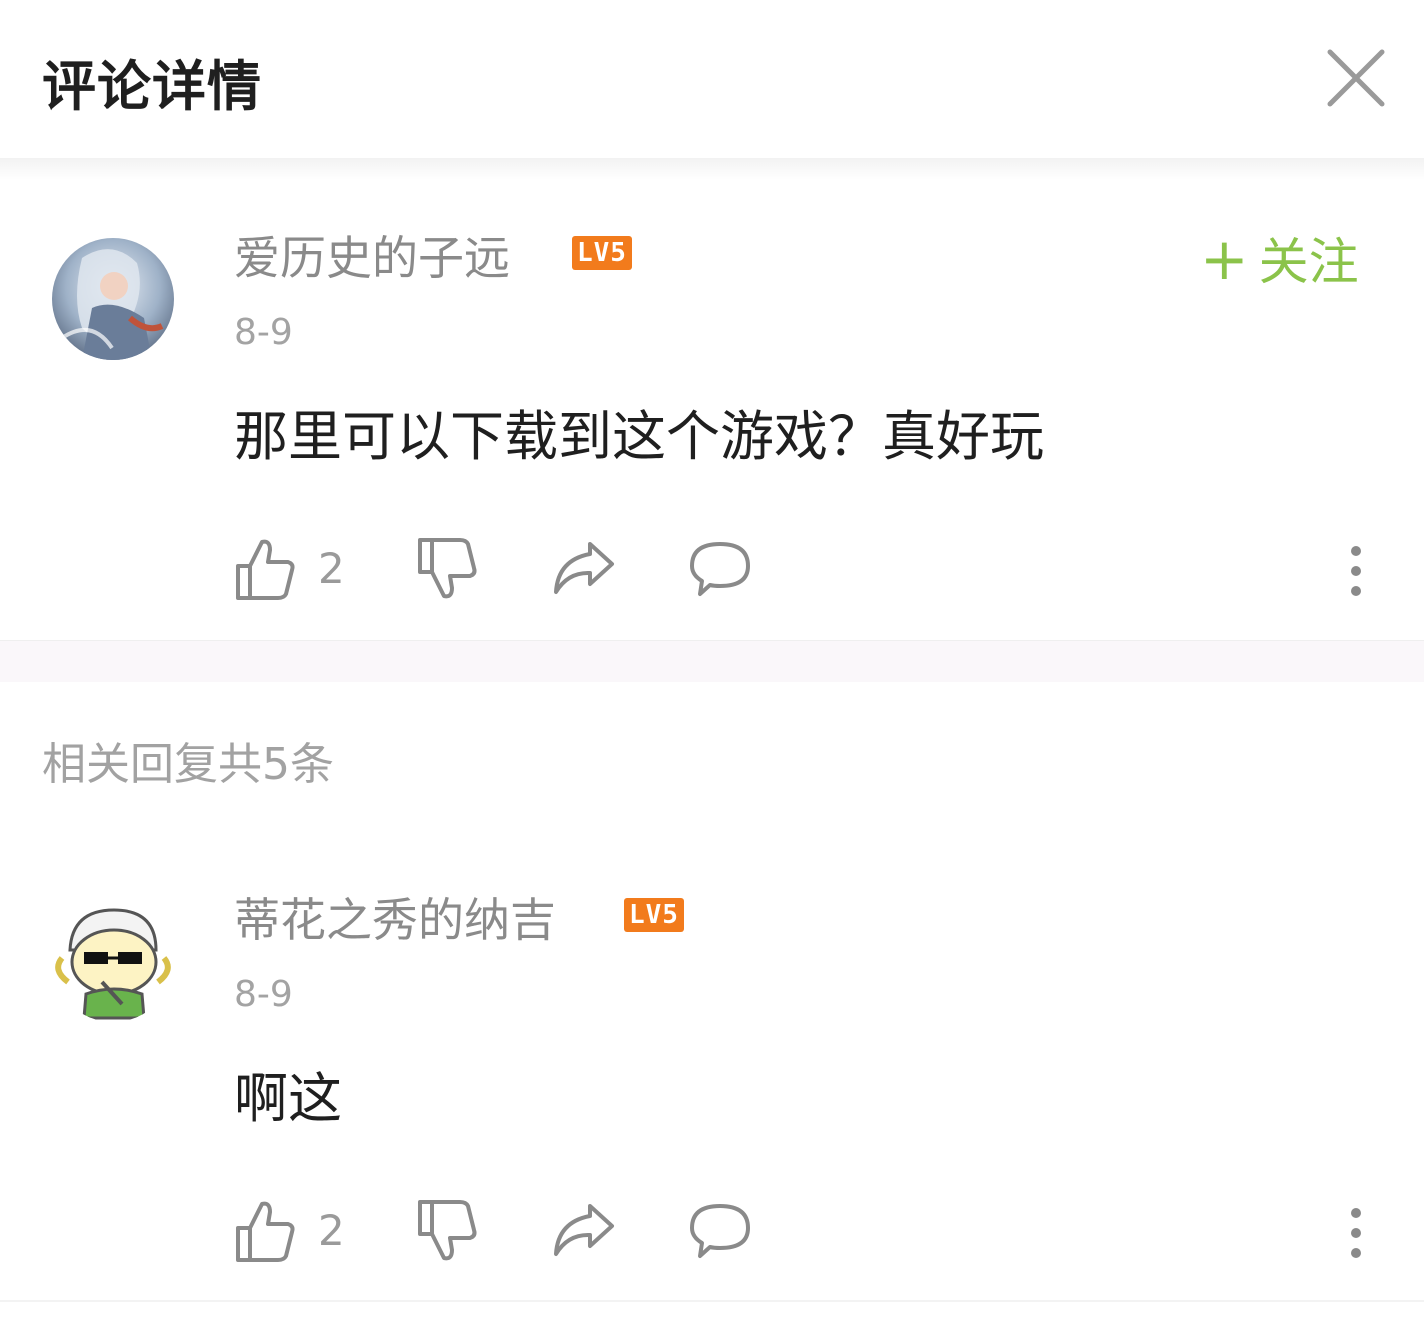 The height and width of the screenshot is (1342, 1424). What do you see at coordinates (1356, 1232) in the screenshot?
I see `more-options-button` at bounding box center [1356, 1232].